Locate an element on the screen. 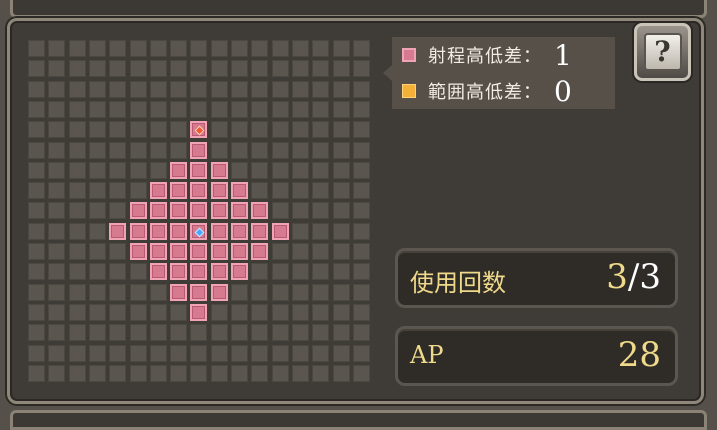 The width and height of the screenshot is (717, 430). range-height-label: 射程高低差： is located at coordinates (485, 56).